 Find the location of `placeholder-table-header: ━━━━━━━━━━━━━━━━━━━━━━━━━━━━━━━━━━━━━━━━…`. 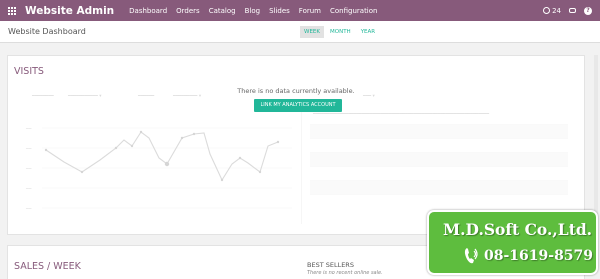

placeholder-table-header: ━━━━━━━━━━━━━━━━━━━━━━━━━━━━━━━━━━━━━━━━… is located at coordinates (401, 114).